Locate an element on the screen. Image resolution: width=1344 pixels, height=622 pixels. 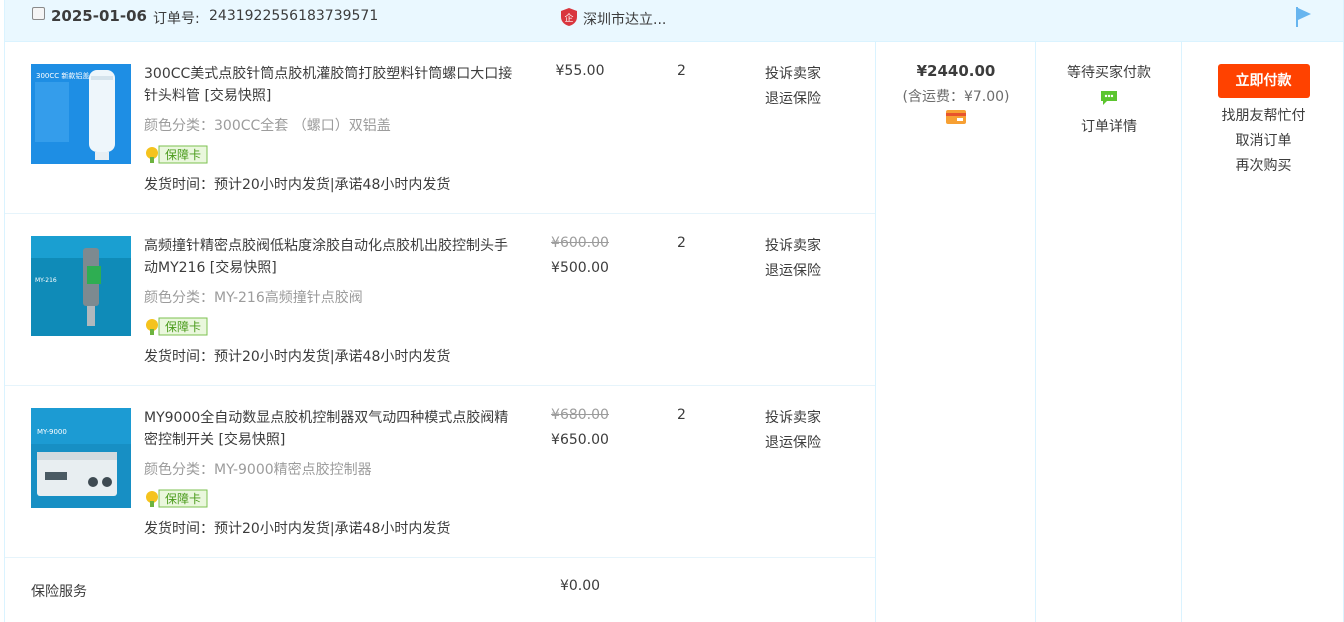
unit-price: ¥500.00 is located at coordinates (580, 268).